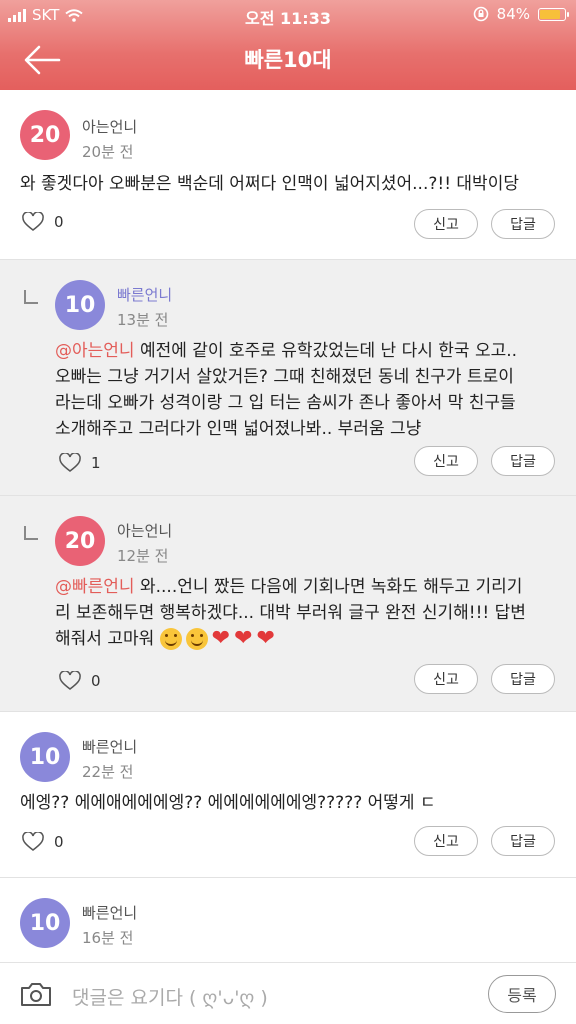 The width and height of the screenshot is (576, 1024). I want to click on emoji-group: ❤ ❤ ❤, so click(217, 638).